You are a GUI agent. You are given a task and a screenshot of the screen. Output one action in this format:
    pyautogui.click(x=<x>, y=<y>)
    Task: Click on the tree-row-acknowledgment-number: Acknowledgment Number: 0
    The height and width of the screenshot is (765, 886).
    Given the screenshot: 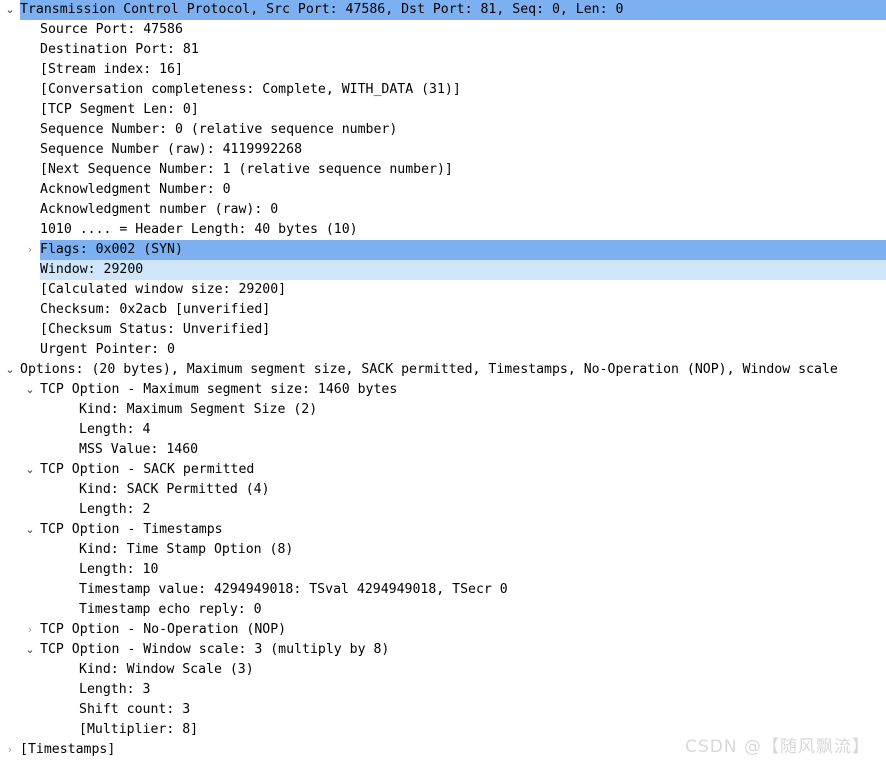 What is the action you would take?
    pyautogui.click(x=443, y=190)
    